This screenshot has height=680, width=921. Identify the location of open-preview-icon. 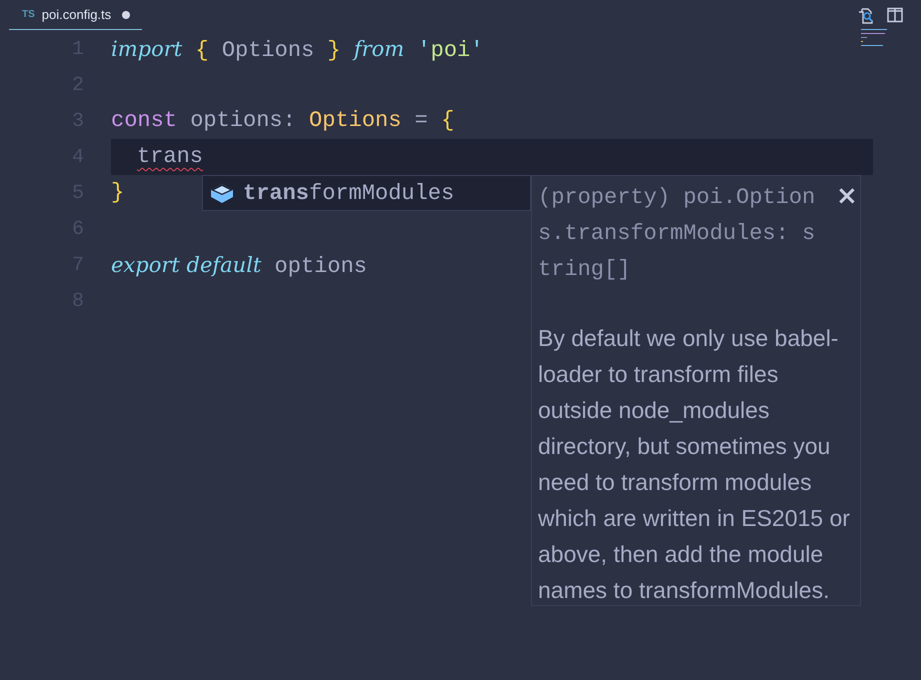
(866, 16).